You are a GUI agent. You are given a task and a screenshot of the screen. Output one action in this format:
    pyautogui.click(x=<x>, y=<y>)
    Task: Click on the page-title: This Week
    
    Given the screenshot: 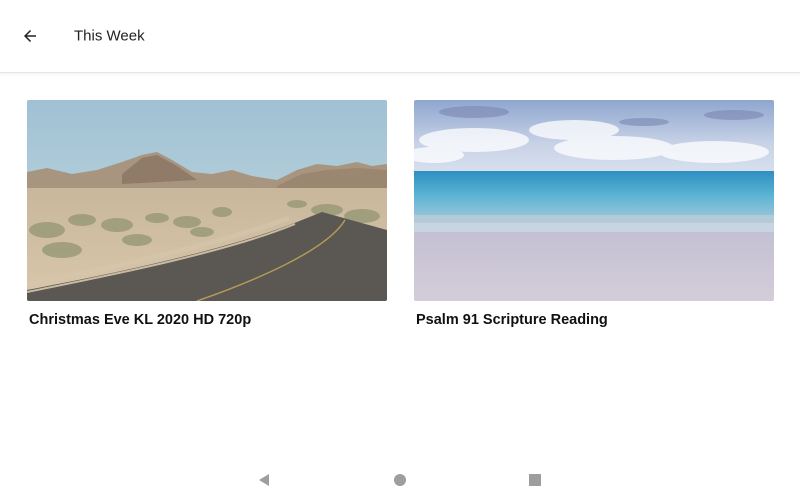 What is the action you would take?
    pyautogui.click(x=109, y=36)
    